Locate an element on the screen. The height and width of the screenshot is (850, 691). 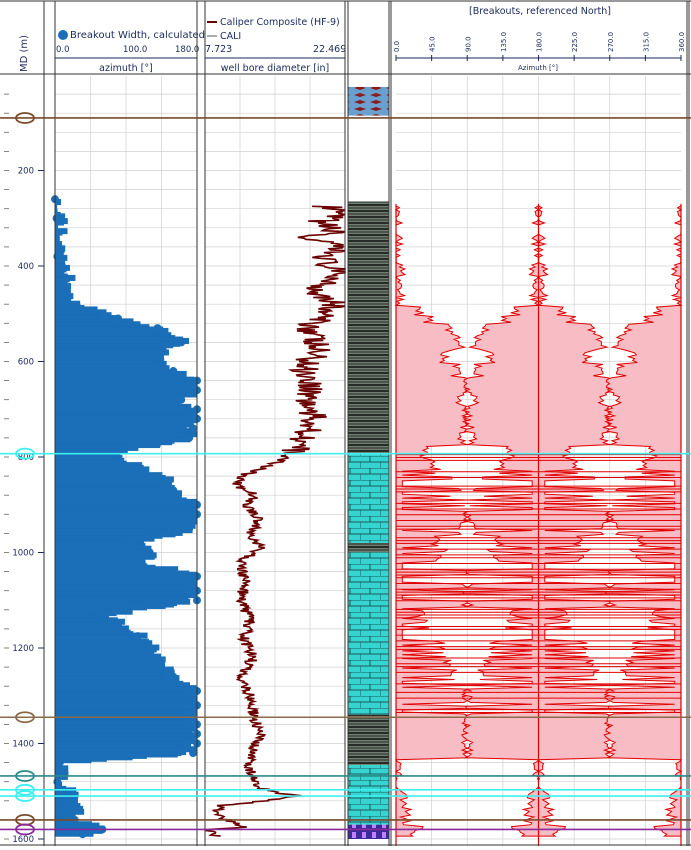
azimuth-tick-label: 90.0 is located at coordinates (468, 44).